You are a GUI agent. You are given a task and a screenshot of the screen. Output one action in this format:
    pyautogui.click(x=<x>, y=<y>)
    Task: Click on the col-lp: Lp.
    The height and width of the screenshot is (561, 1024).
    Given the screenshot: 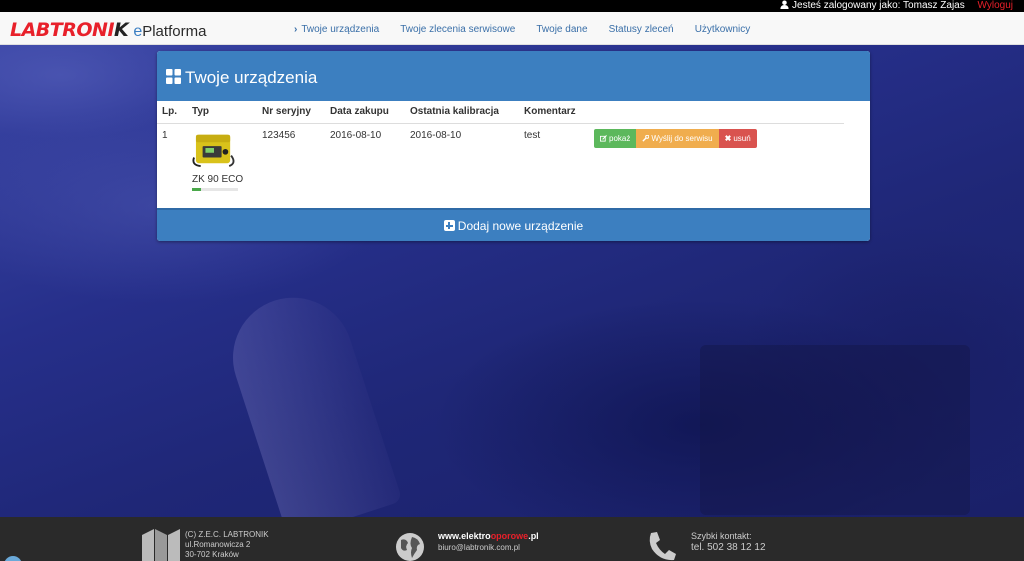 What is the action you would take?
    pyautogui.click(x=174, y=112)
    